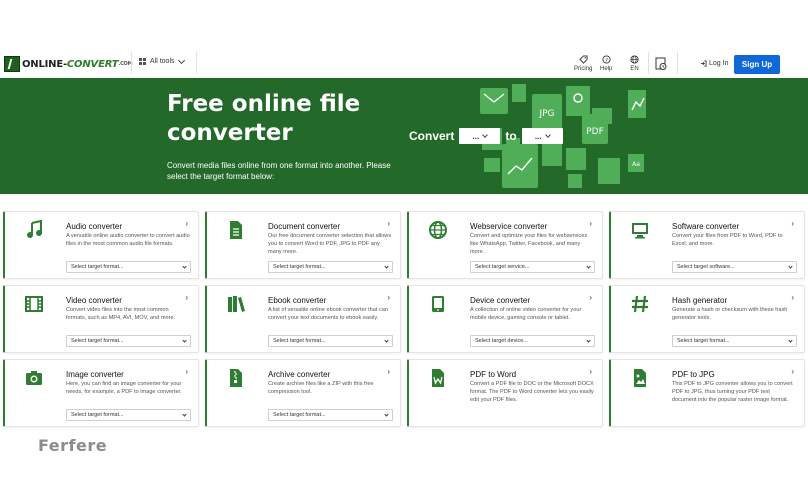  What do you see at coordinates (94, 300) in the screenshot?
I see `card-title: Video converter` at bounding box center [94, 300].